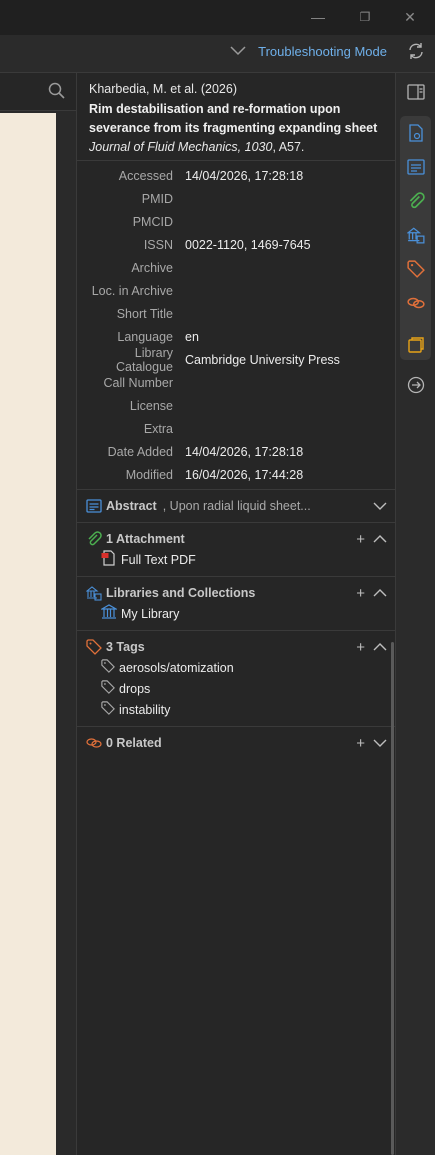 The image size is (435, 1155). Describe the element at coordinates (236, 267) in the screenshot. I see `field-row: Archive` at that location.